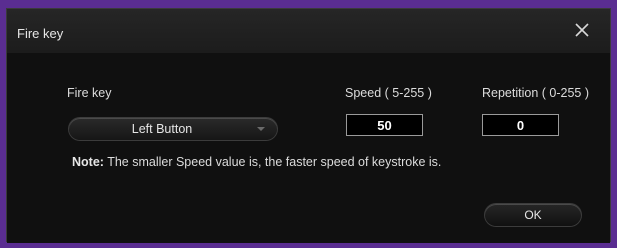 The width and height of the screenshot is (617, 248). What do you see at coordinates (40, 33) in the screenshot?
I see `dialog-title: Fire key` at bounding box center [40, 33].